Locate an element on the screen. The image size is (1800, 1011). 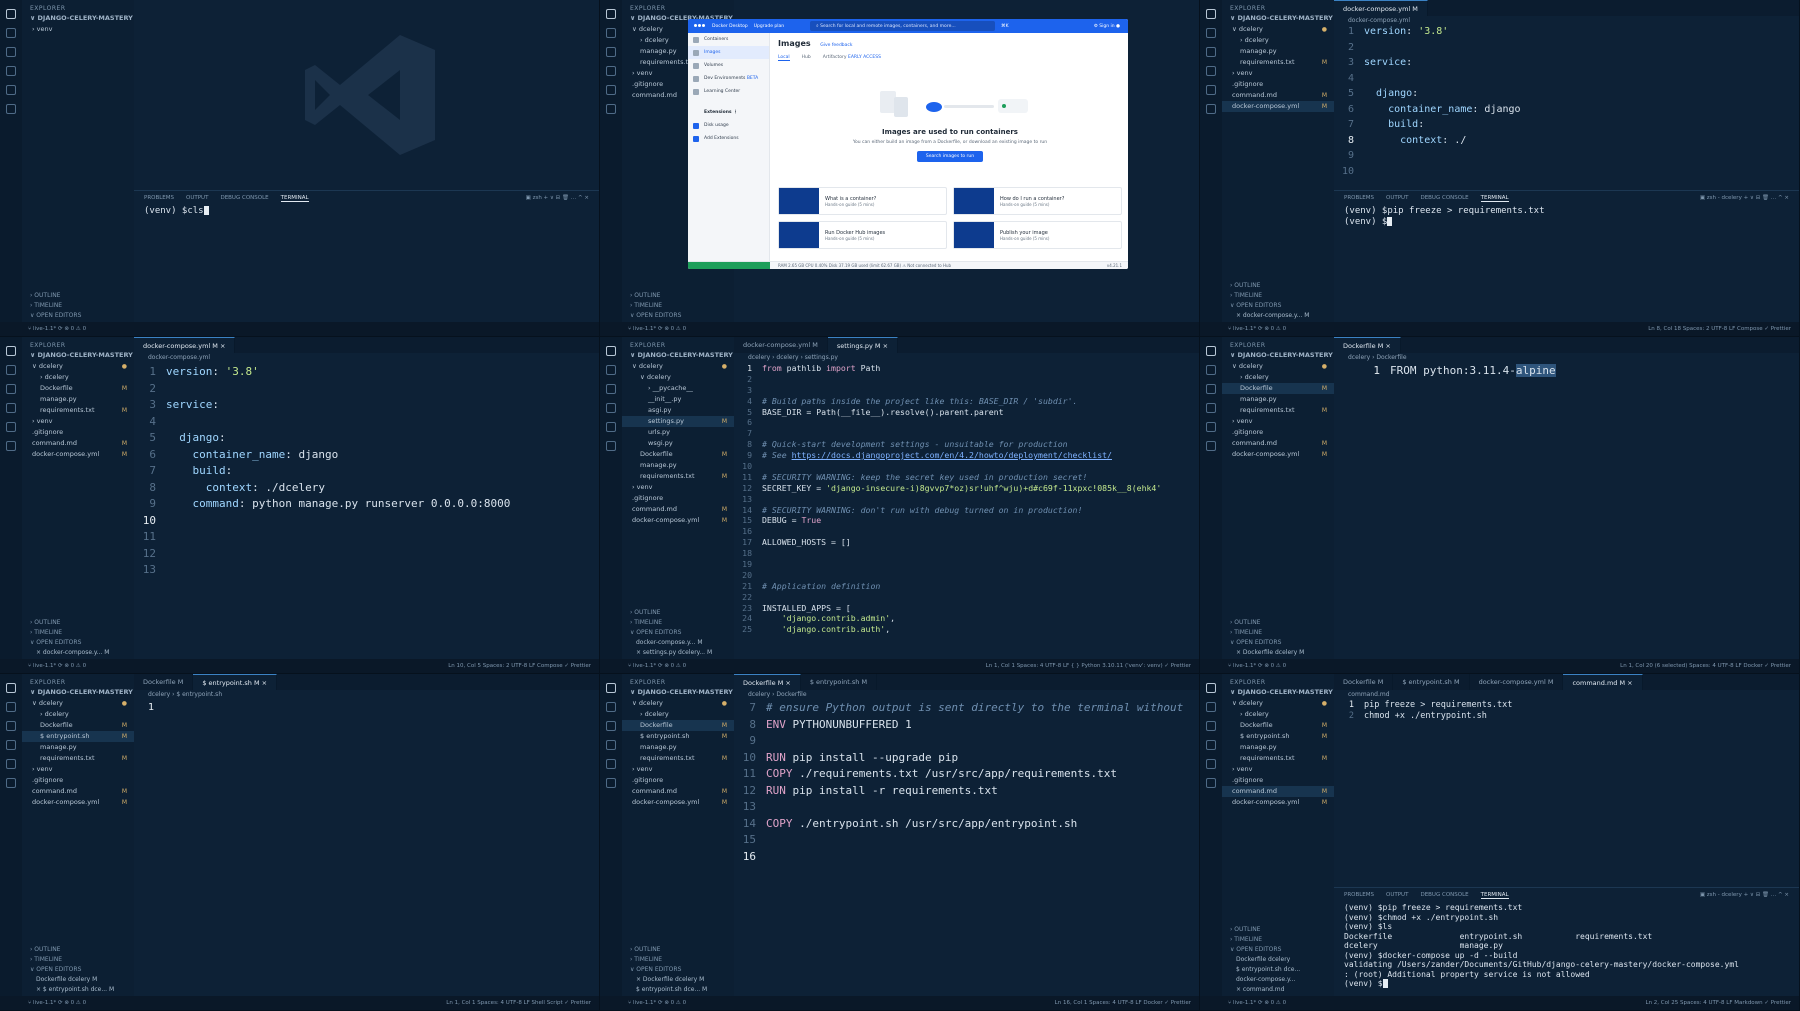
search-images-button: Search images to run is located at coordinates (950, 156).